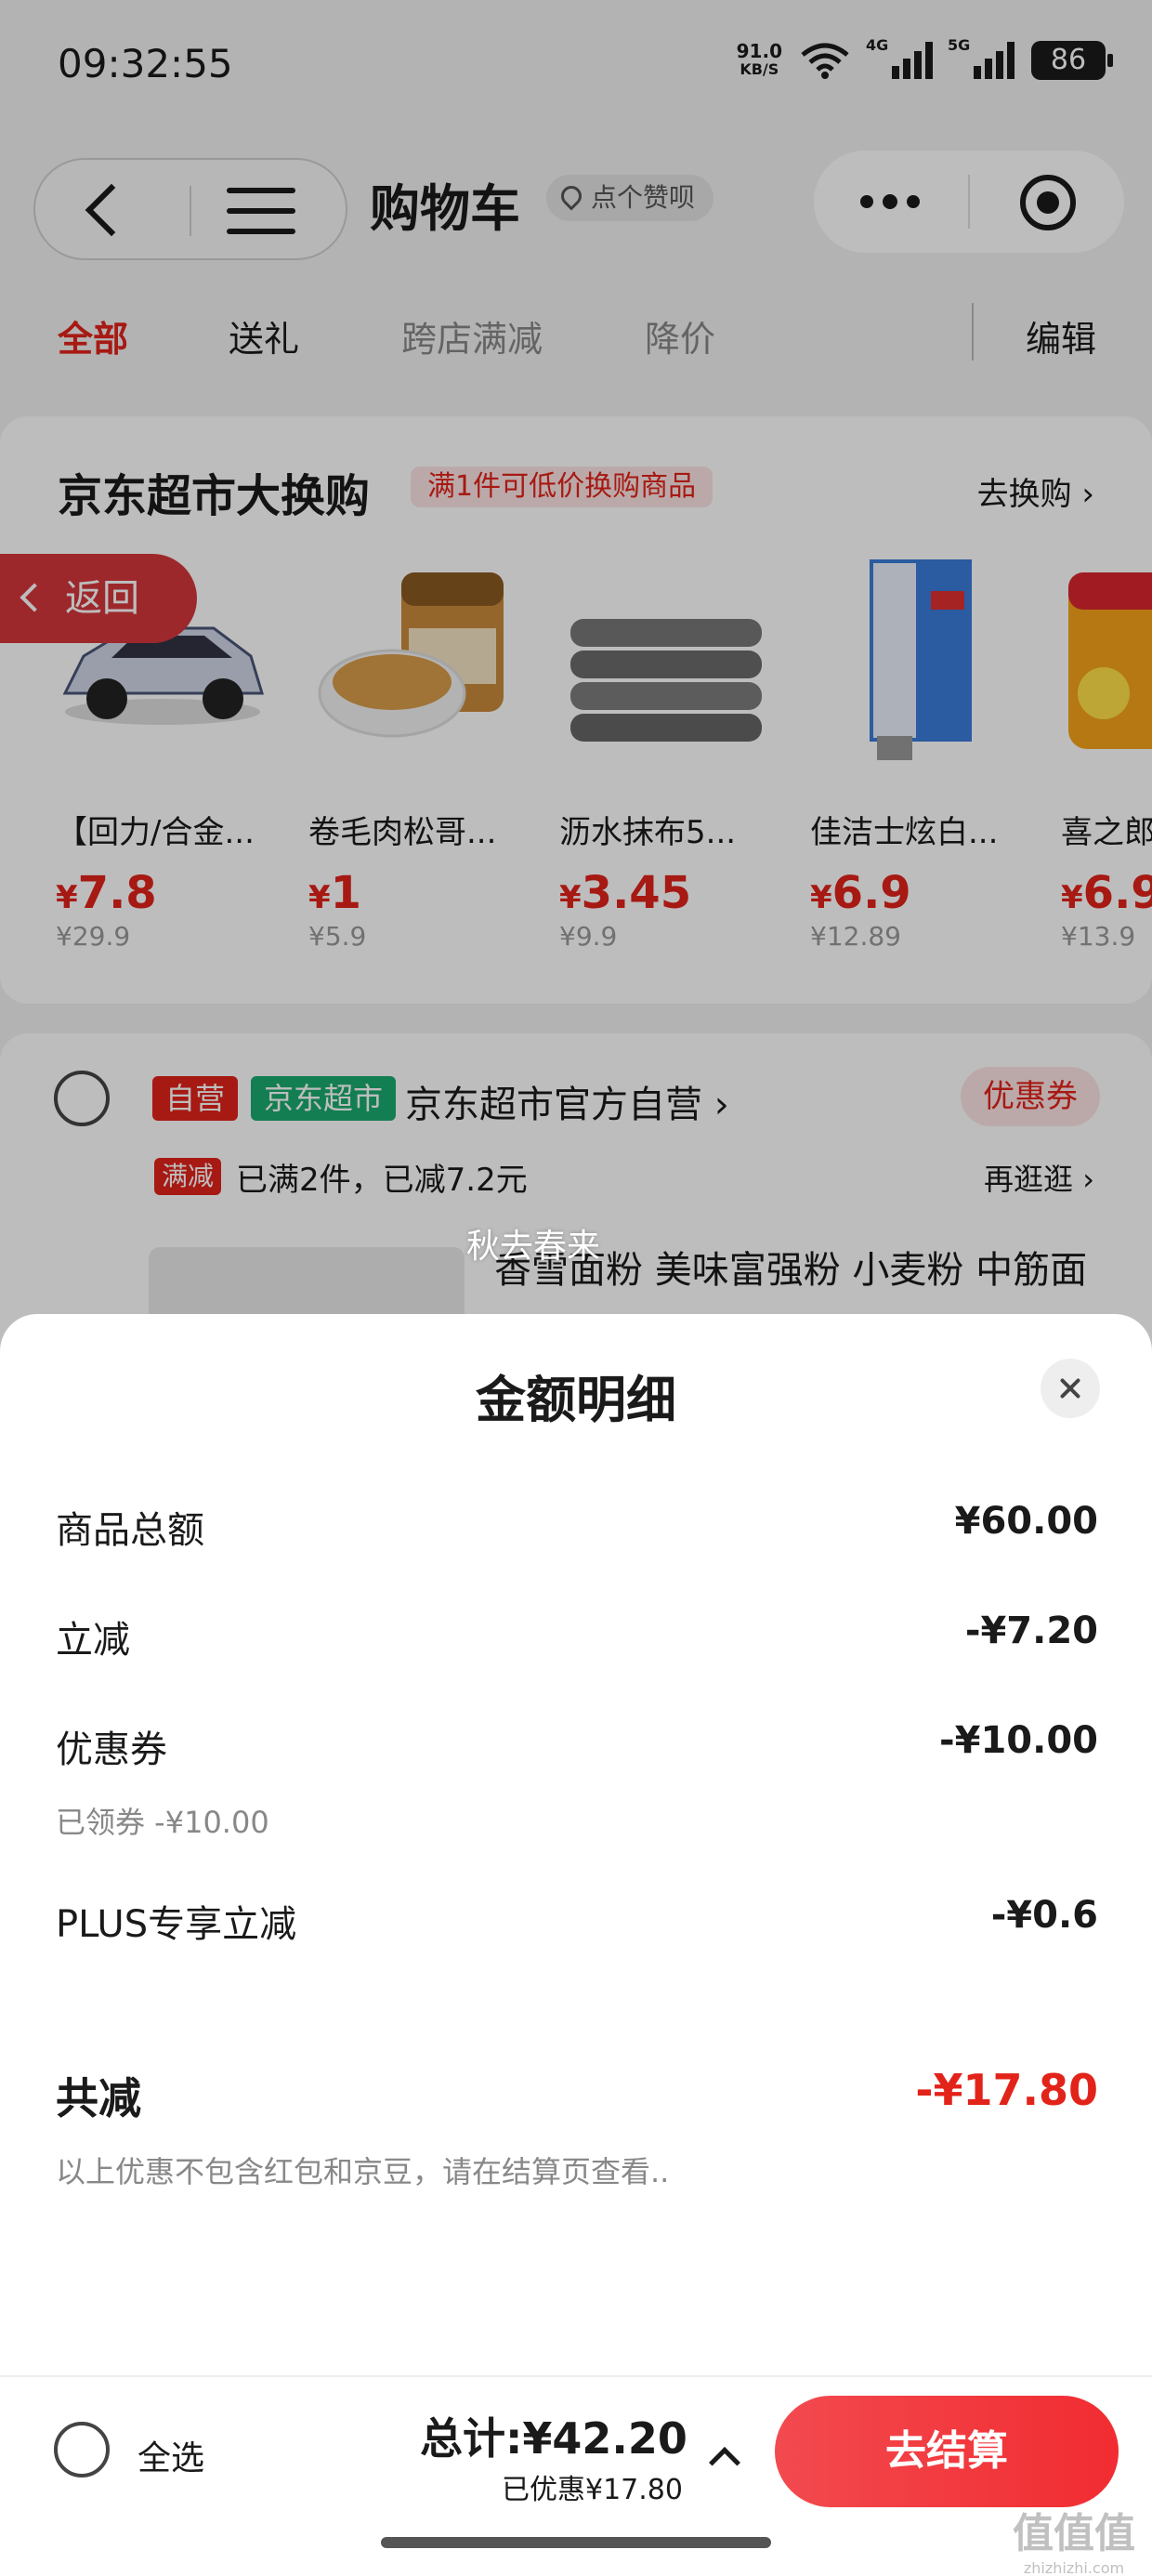  What do you see at coordinates (576, 2542) in the screenshot?
I see `home-indicator` at bounding box center [576, 2542].